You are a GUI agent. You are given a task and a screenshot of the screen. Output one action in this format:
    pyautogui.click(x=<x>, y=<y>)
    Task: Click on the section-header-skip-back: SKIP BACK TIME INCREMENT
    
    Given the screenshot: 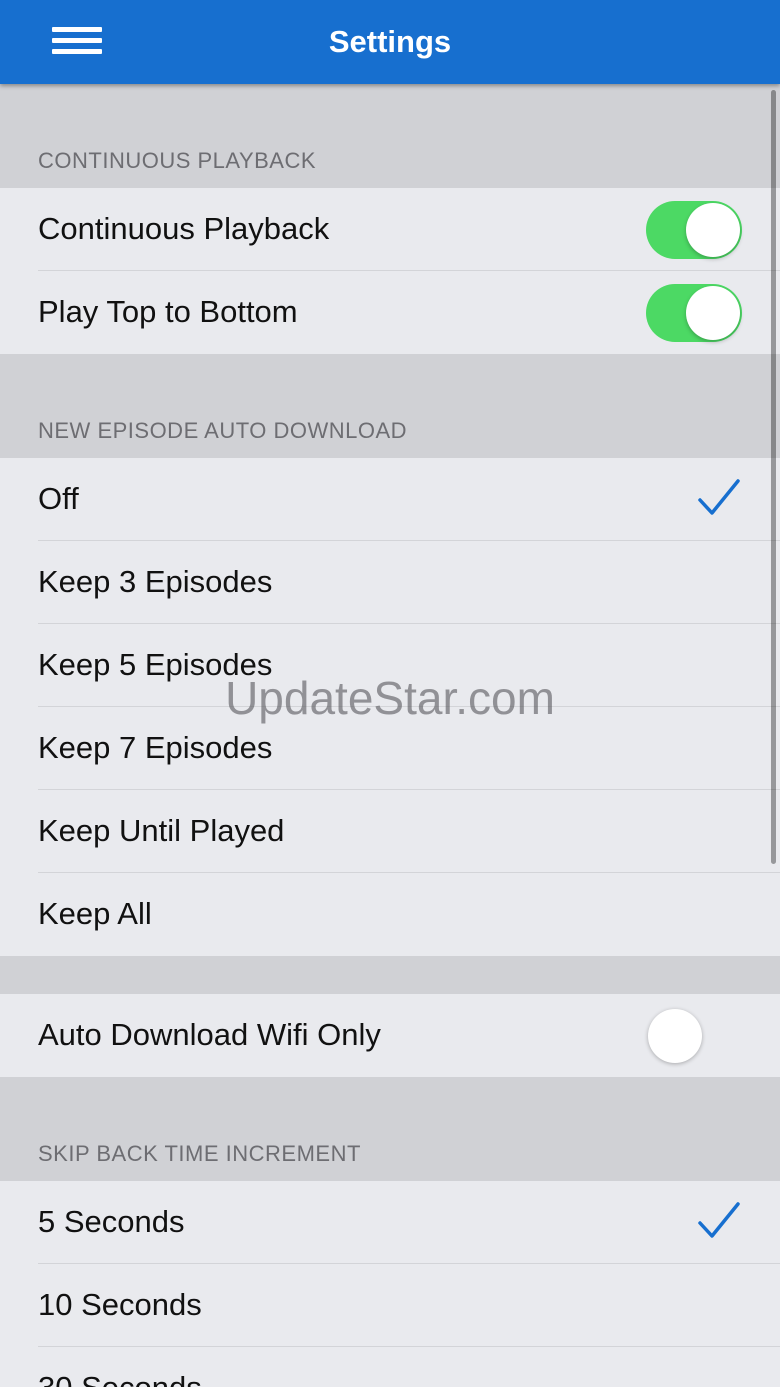 What is the action you would take?
    pyautogui.click(x=199, y=1153)
    